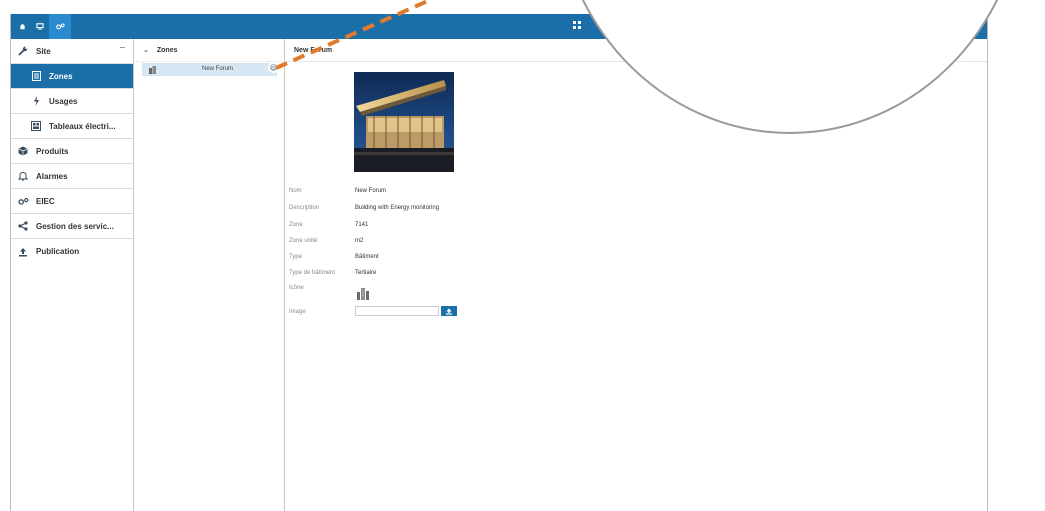 The height and width of the screenshot is (511, 1045). Describe the element at coordinates (45, 201) in the screenshot. I see `sidebar-item-label: EIEC` at that location.